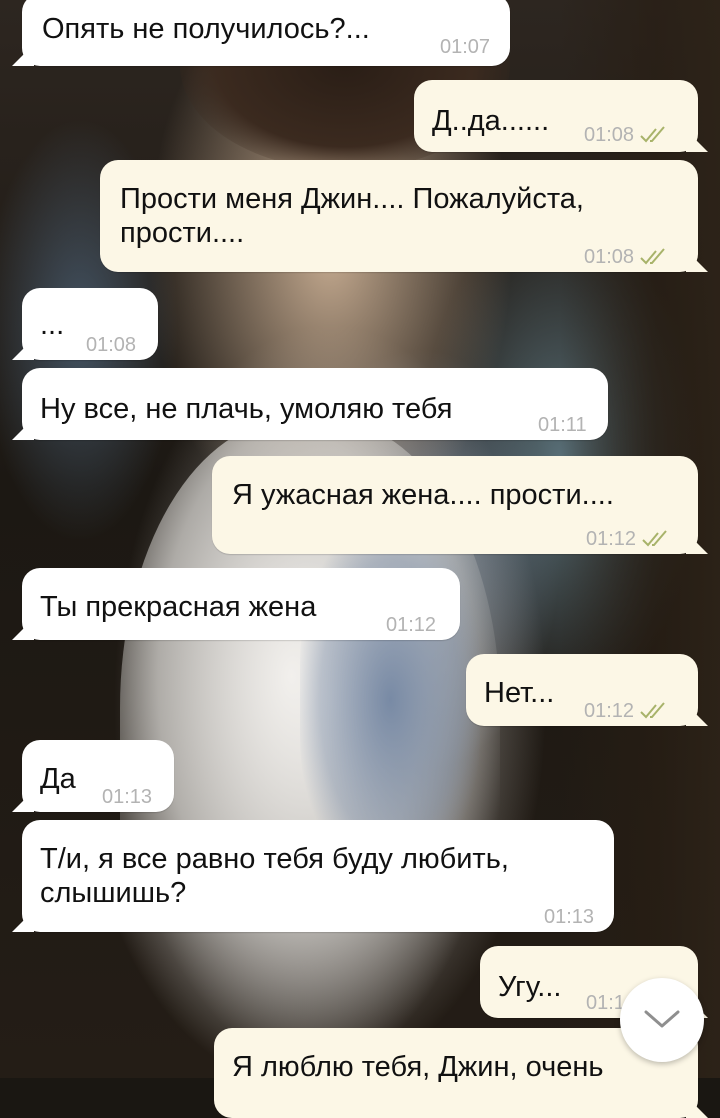 The width and height of the screenshot is (720, 1118). I want to click on scroll-to-bottom-button, so click(662, 1020).